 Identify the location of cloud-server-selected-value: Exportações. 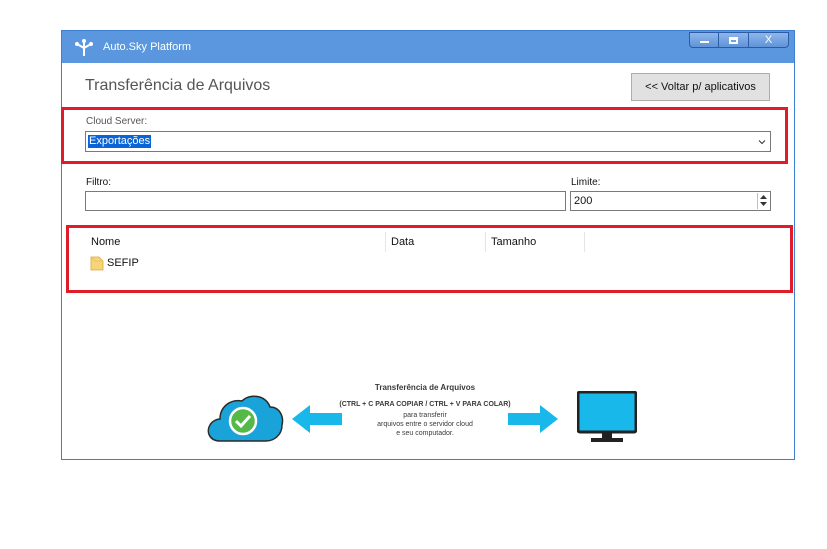
(120, 141).